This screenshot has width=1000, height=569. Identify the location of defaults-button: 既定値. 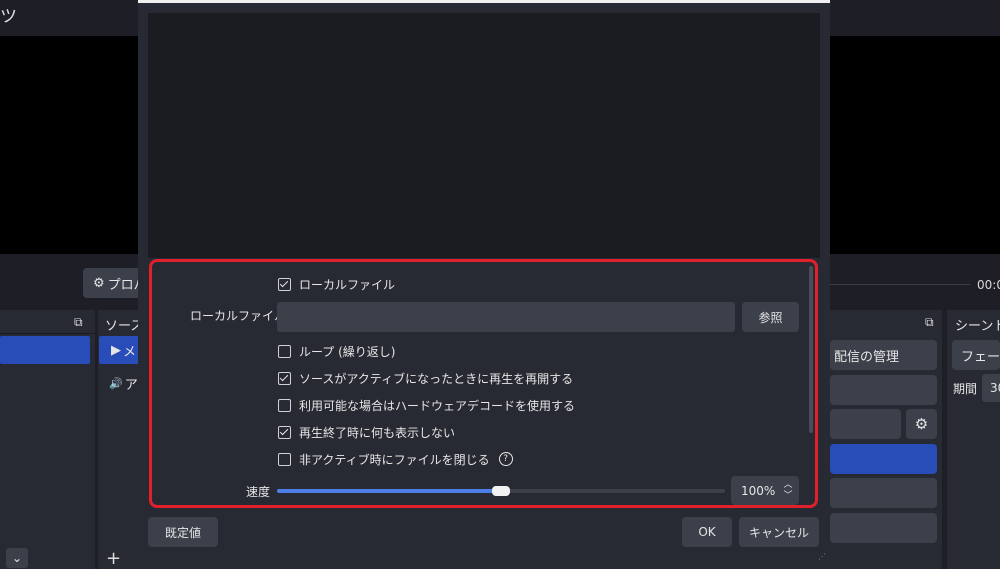
(183, 532).